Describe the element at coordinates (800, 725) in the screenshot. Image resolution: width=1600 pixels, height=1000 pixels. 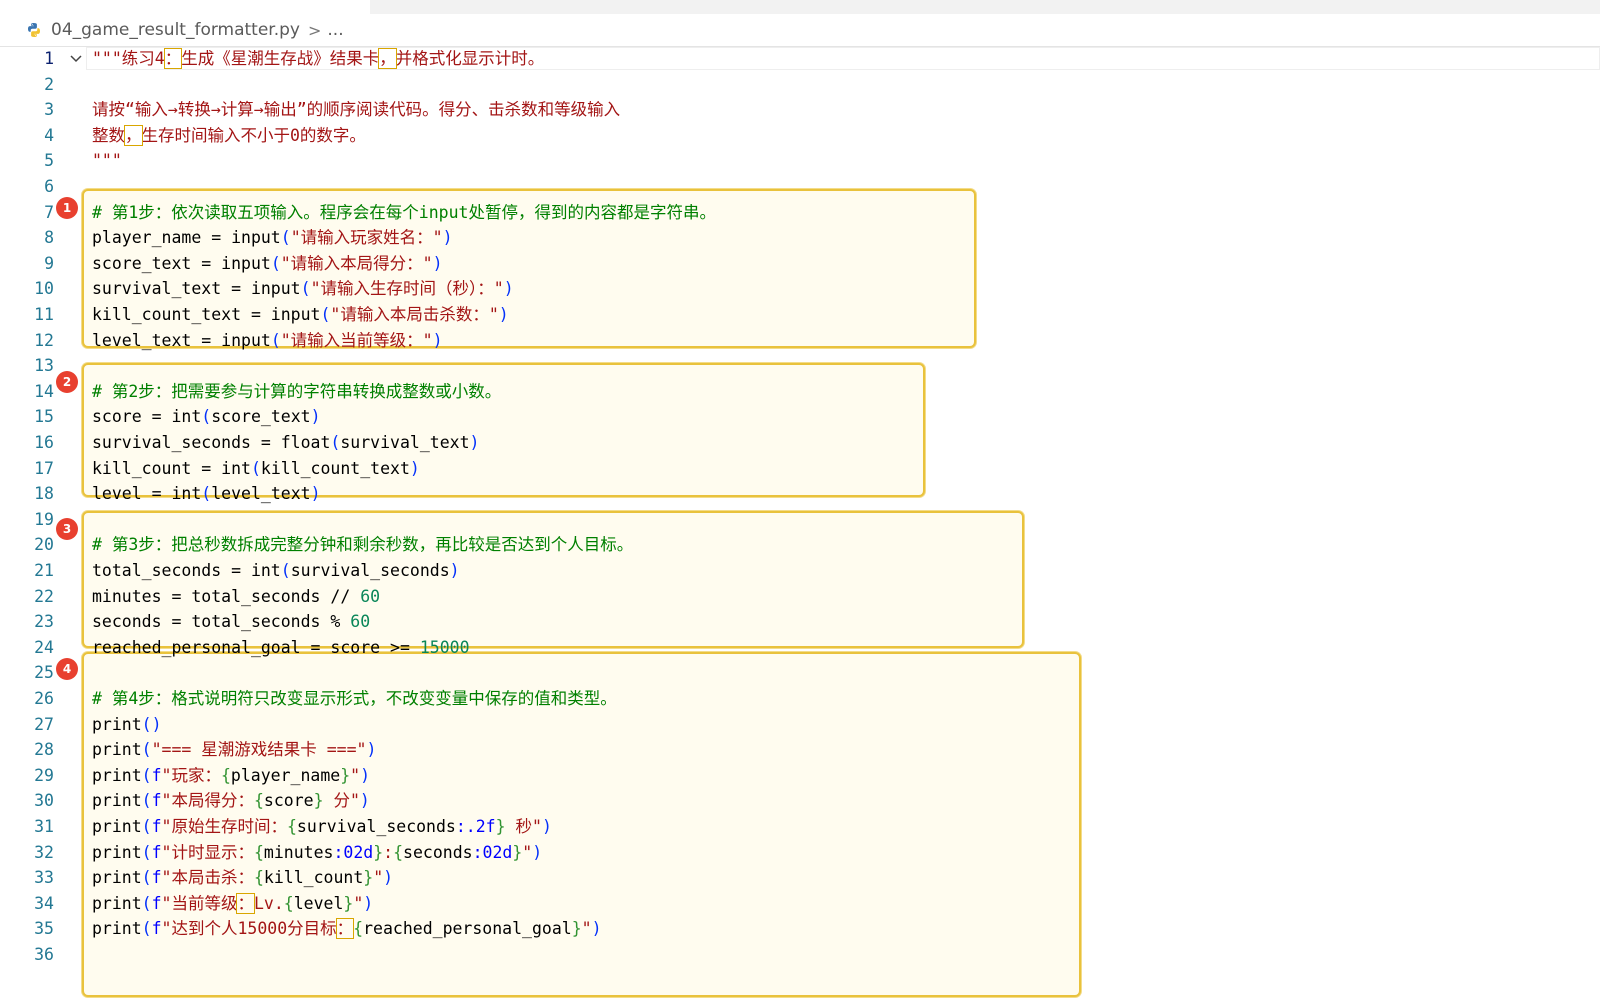
I see `code-line: 27 print()` at that location.